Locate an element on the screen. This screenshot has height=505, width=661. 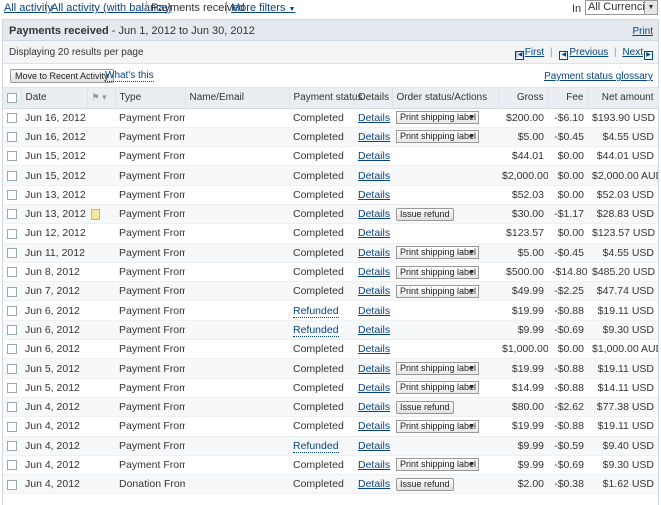
row-select-cell is located at coordinates (12, 214).